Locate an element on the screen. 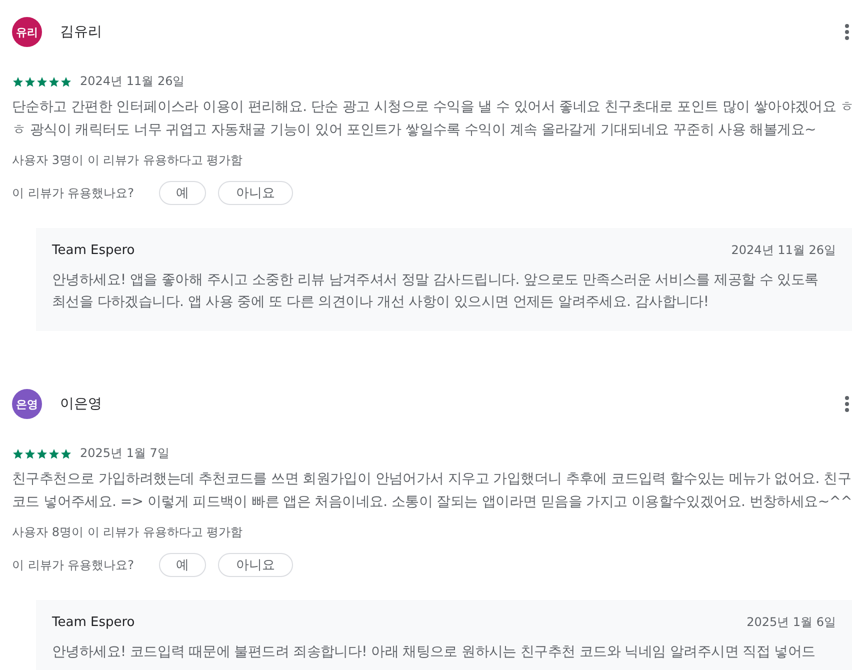 This screenshot has width=867, height=670. review-text: 친구추천으로 가입하려했는데 추천코드를 쓰면 회원가입이 안넘어가서 지우고 가입했더니 추후에 코드입력 할수있는 메뉴가 없어요. 친구코드 넣어주세요. => 이렇게 피드백이 빠른 앱은 처음이네요. 소통이 잘되는 앱이라면 믿음을 가지고 이용할수있겠어요. 번창하세요~^^ is located at coordinates (433, 491).